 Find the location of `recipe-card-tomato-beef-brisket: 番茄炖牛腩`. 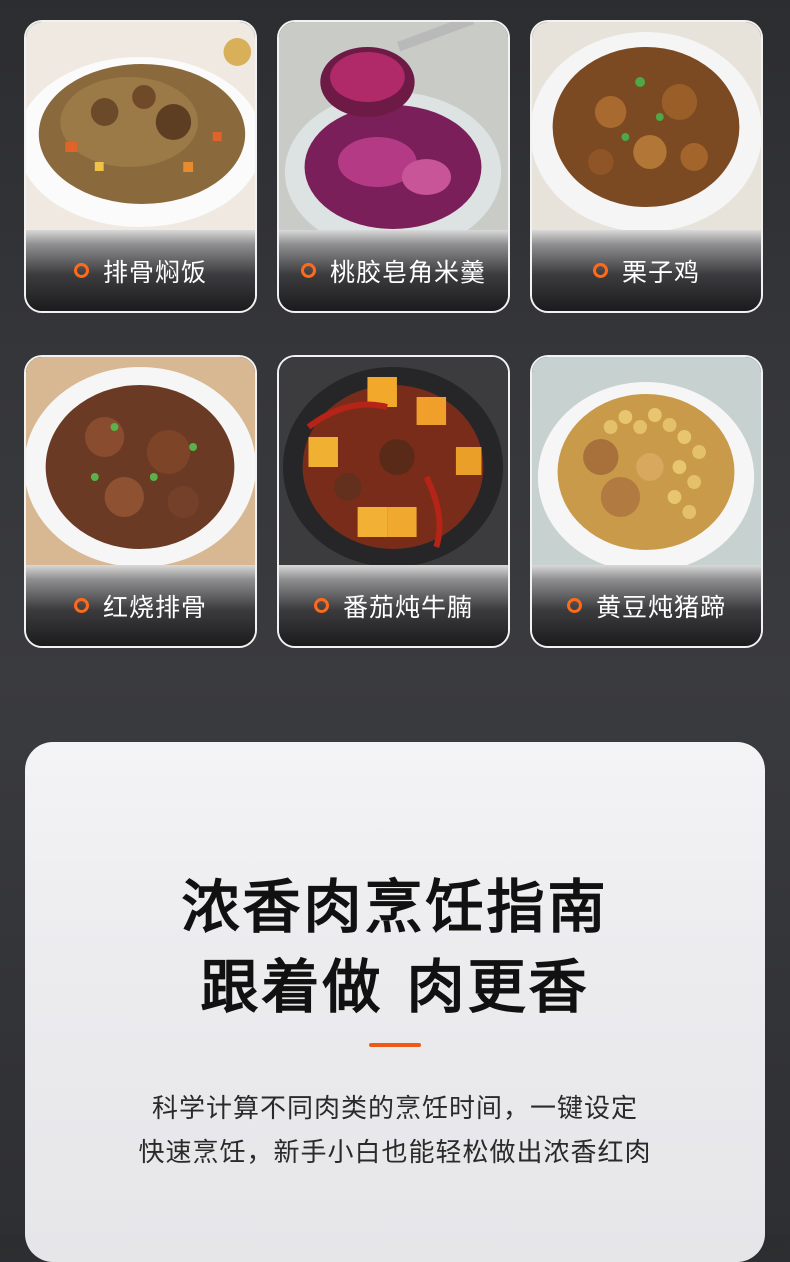

recipe-card-tomato-beef-brisket: 番茄炖牛腩 is located at coordinates (393, 501).